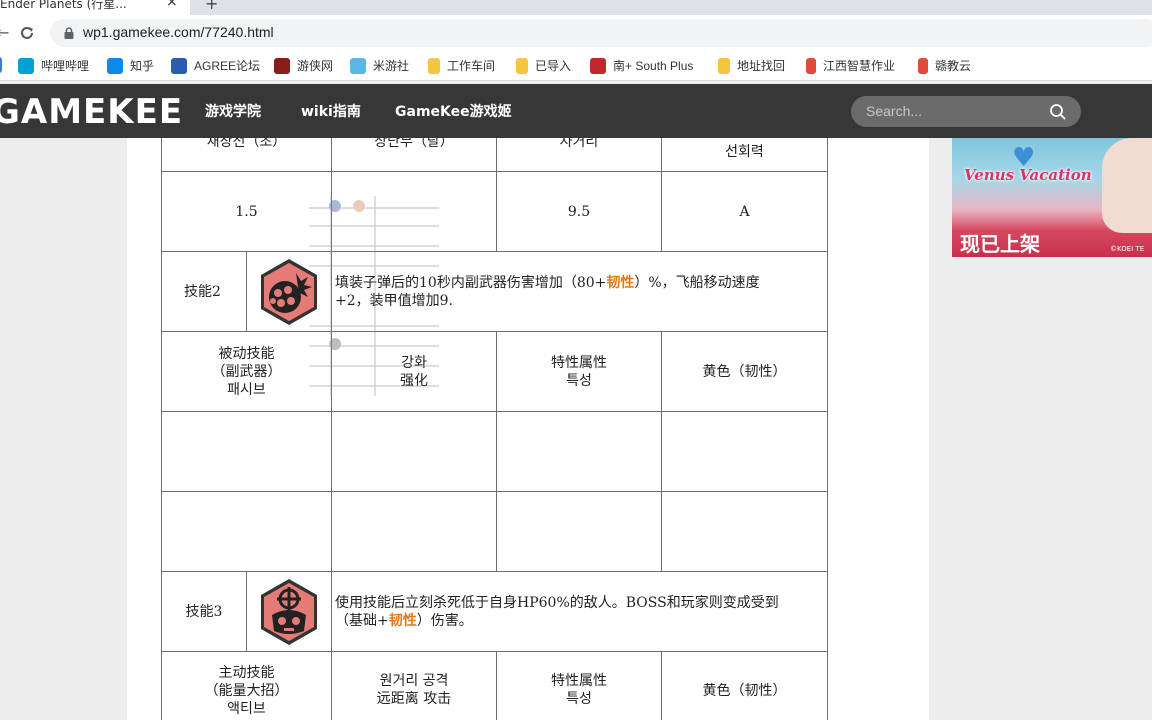  Describe the element at coordinates (358, 65) in the screenshot. I see `miyoushe-icon` at that location.